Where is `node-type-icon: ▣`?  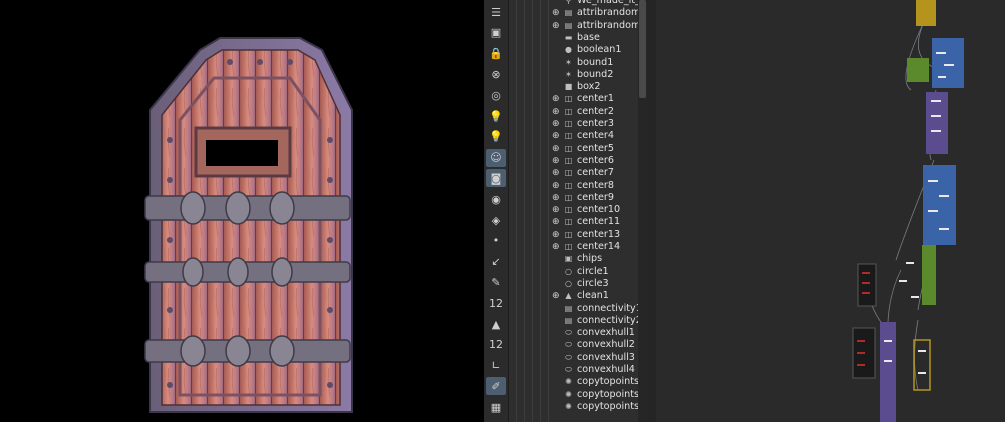 node-type-icon: ▣ is located at coordinates (568, 259).